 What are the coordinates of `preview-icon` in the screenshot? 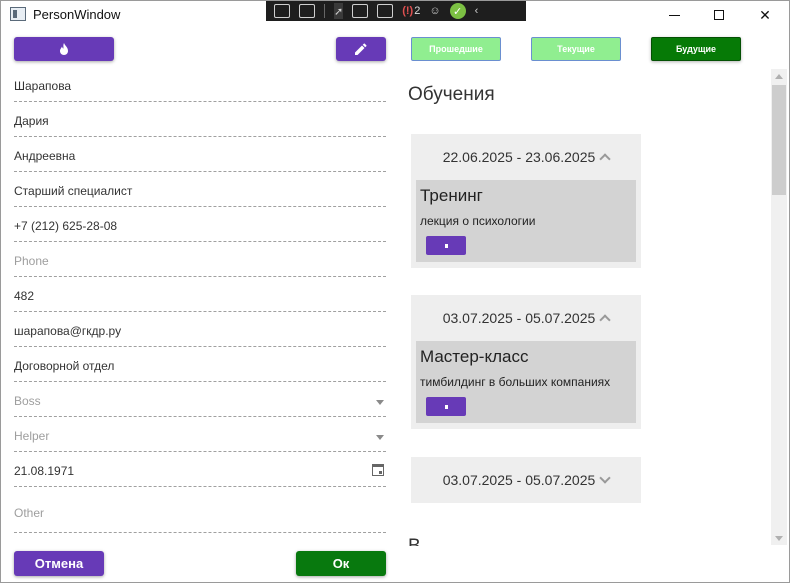 It's located at (307, 11).